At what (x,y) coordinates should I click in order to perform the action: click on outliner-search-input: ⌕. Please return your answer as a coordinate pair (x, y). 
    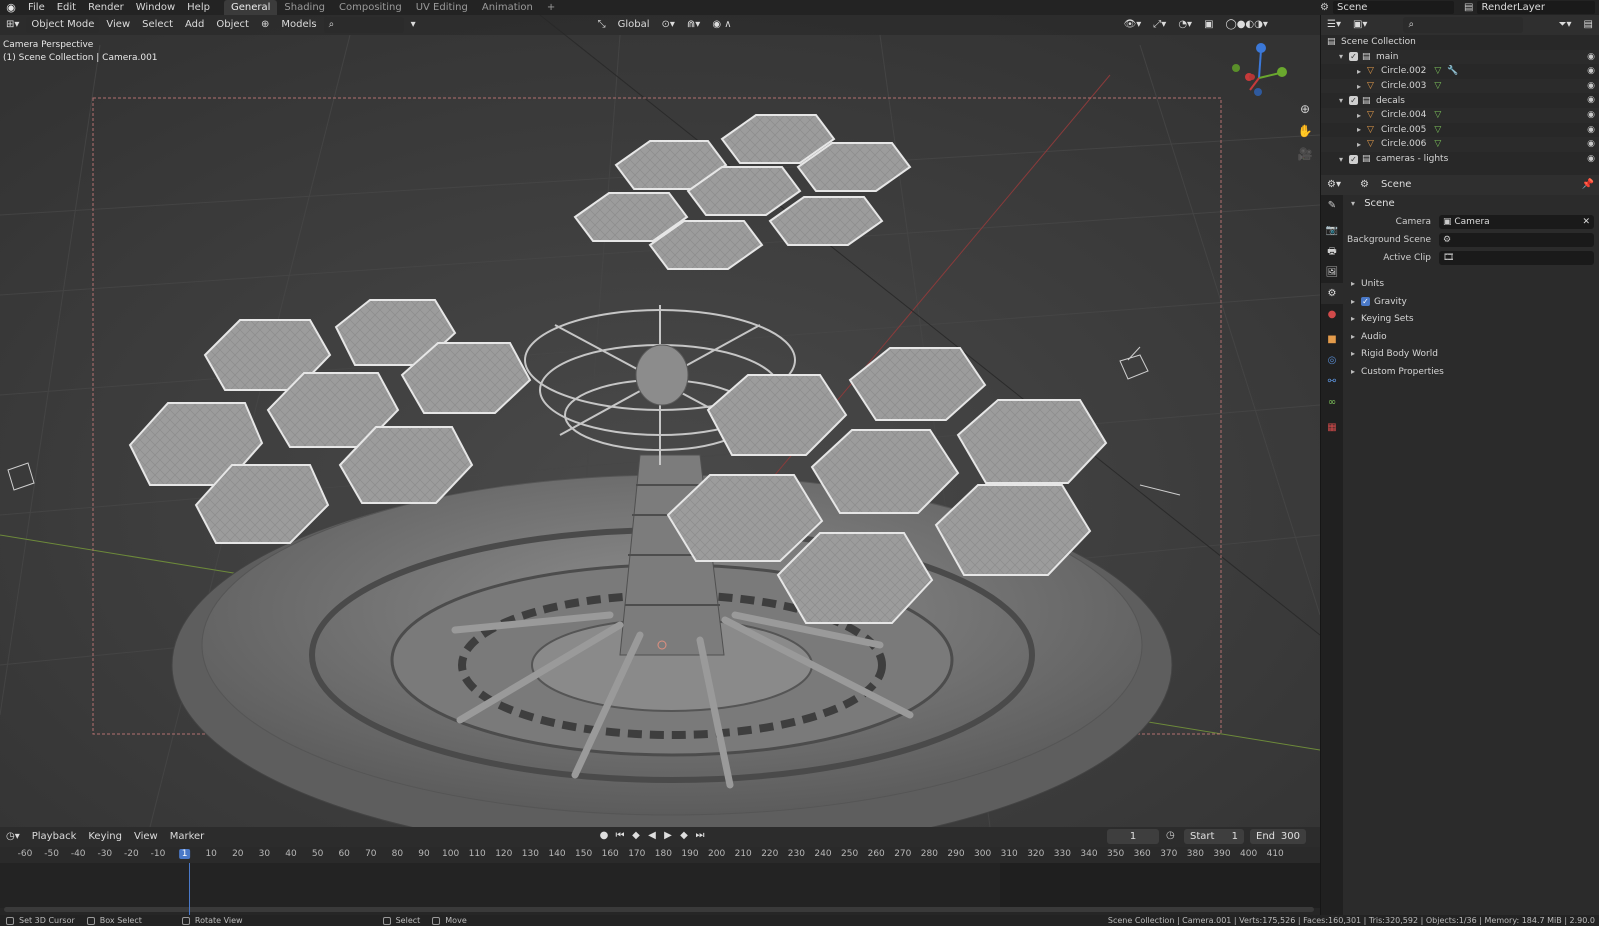
    Looking at the image, I should click on (1463, 25).